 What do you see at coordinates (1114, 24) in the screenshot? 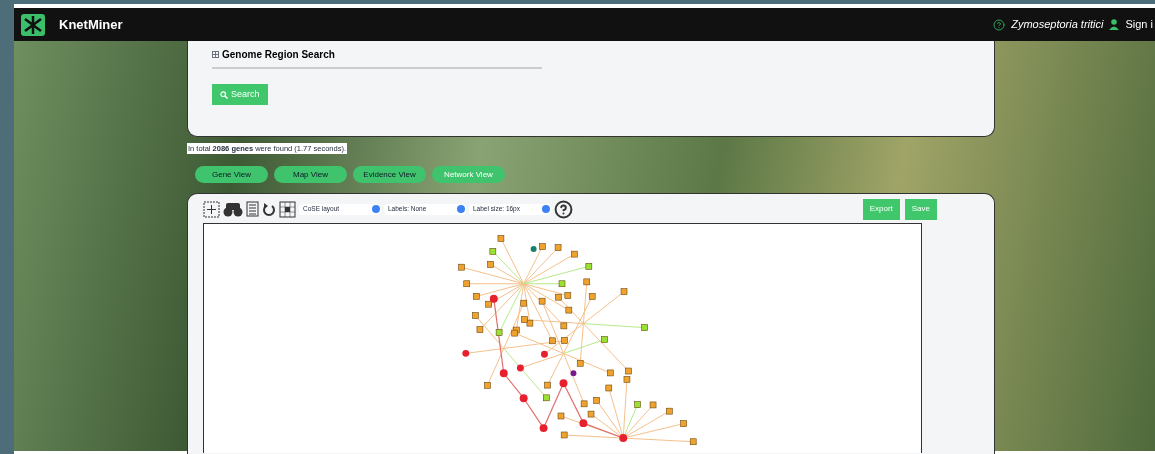
I see `user-icon` at bounding box center [1114, 24].